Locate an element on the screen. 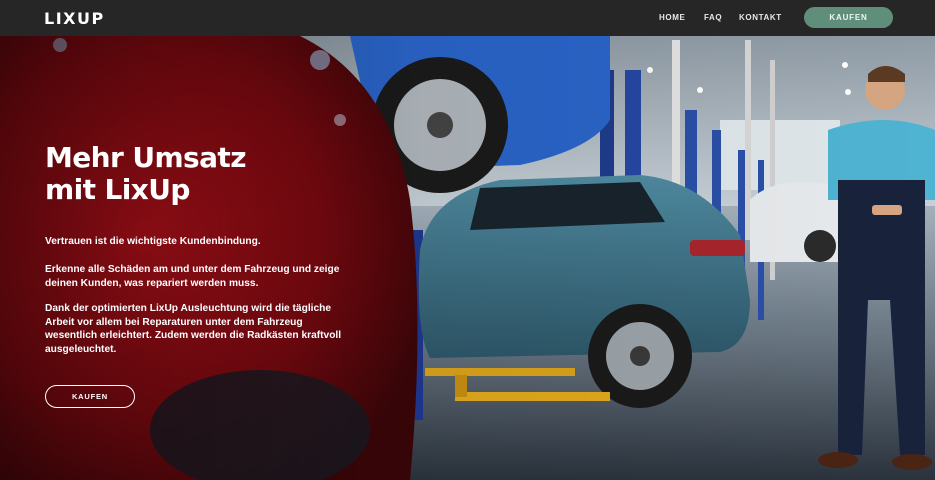 This screenshot has width=935, height=480. hero-headline: Mehr Umsatz mit LixUp is located at coordinates (195, 174).